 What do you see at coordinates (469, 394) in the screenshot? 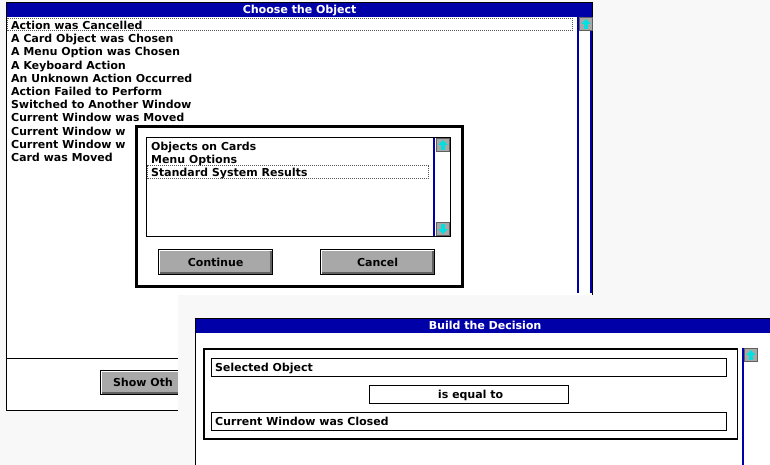
I see `text-field: is equal to` at bounding box center [469, 394].